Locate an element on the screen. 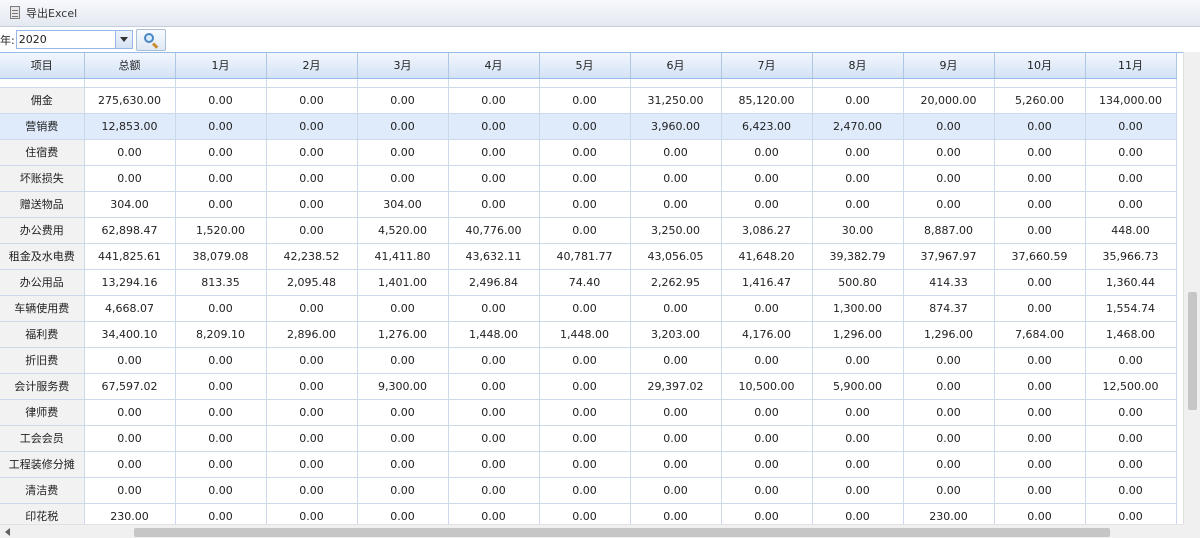  excel-file-icon is located at coordinates (15, 13).